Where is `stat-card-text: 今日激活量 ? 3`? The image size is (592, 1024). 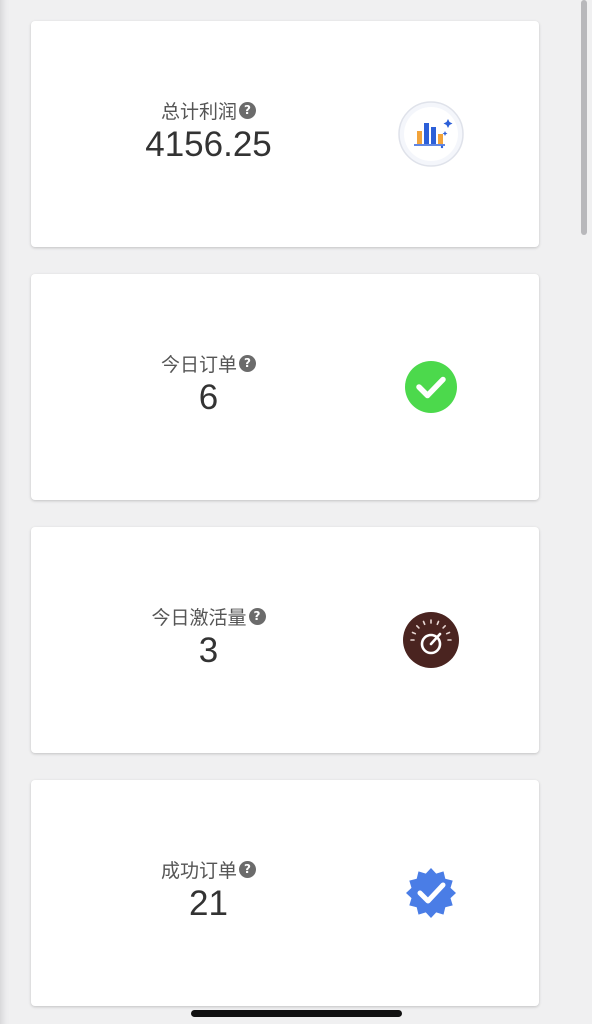 stat-card-text: 今日激活量 ? 3 is located at coordinates (208, 637).